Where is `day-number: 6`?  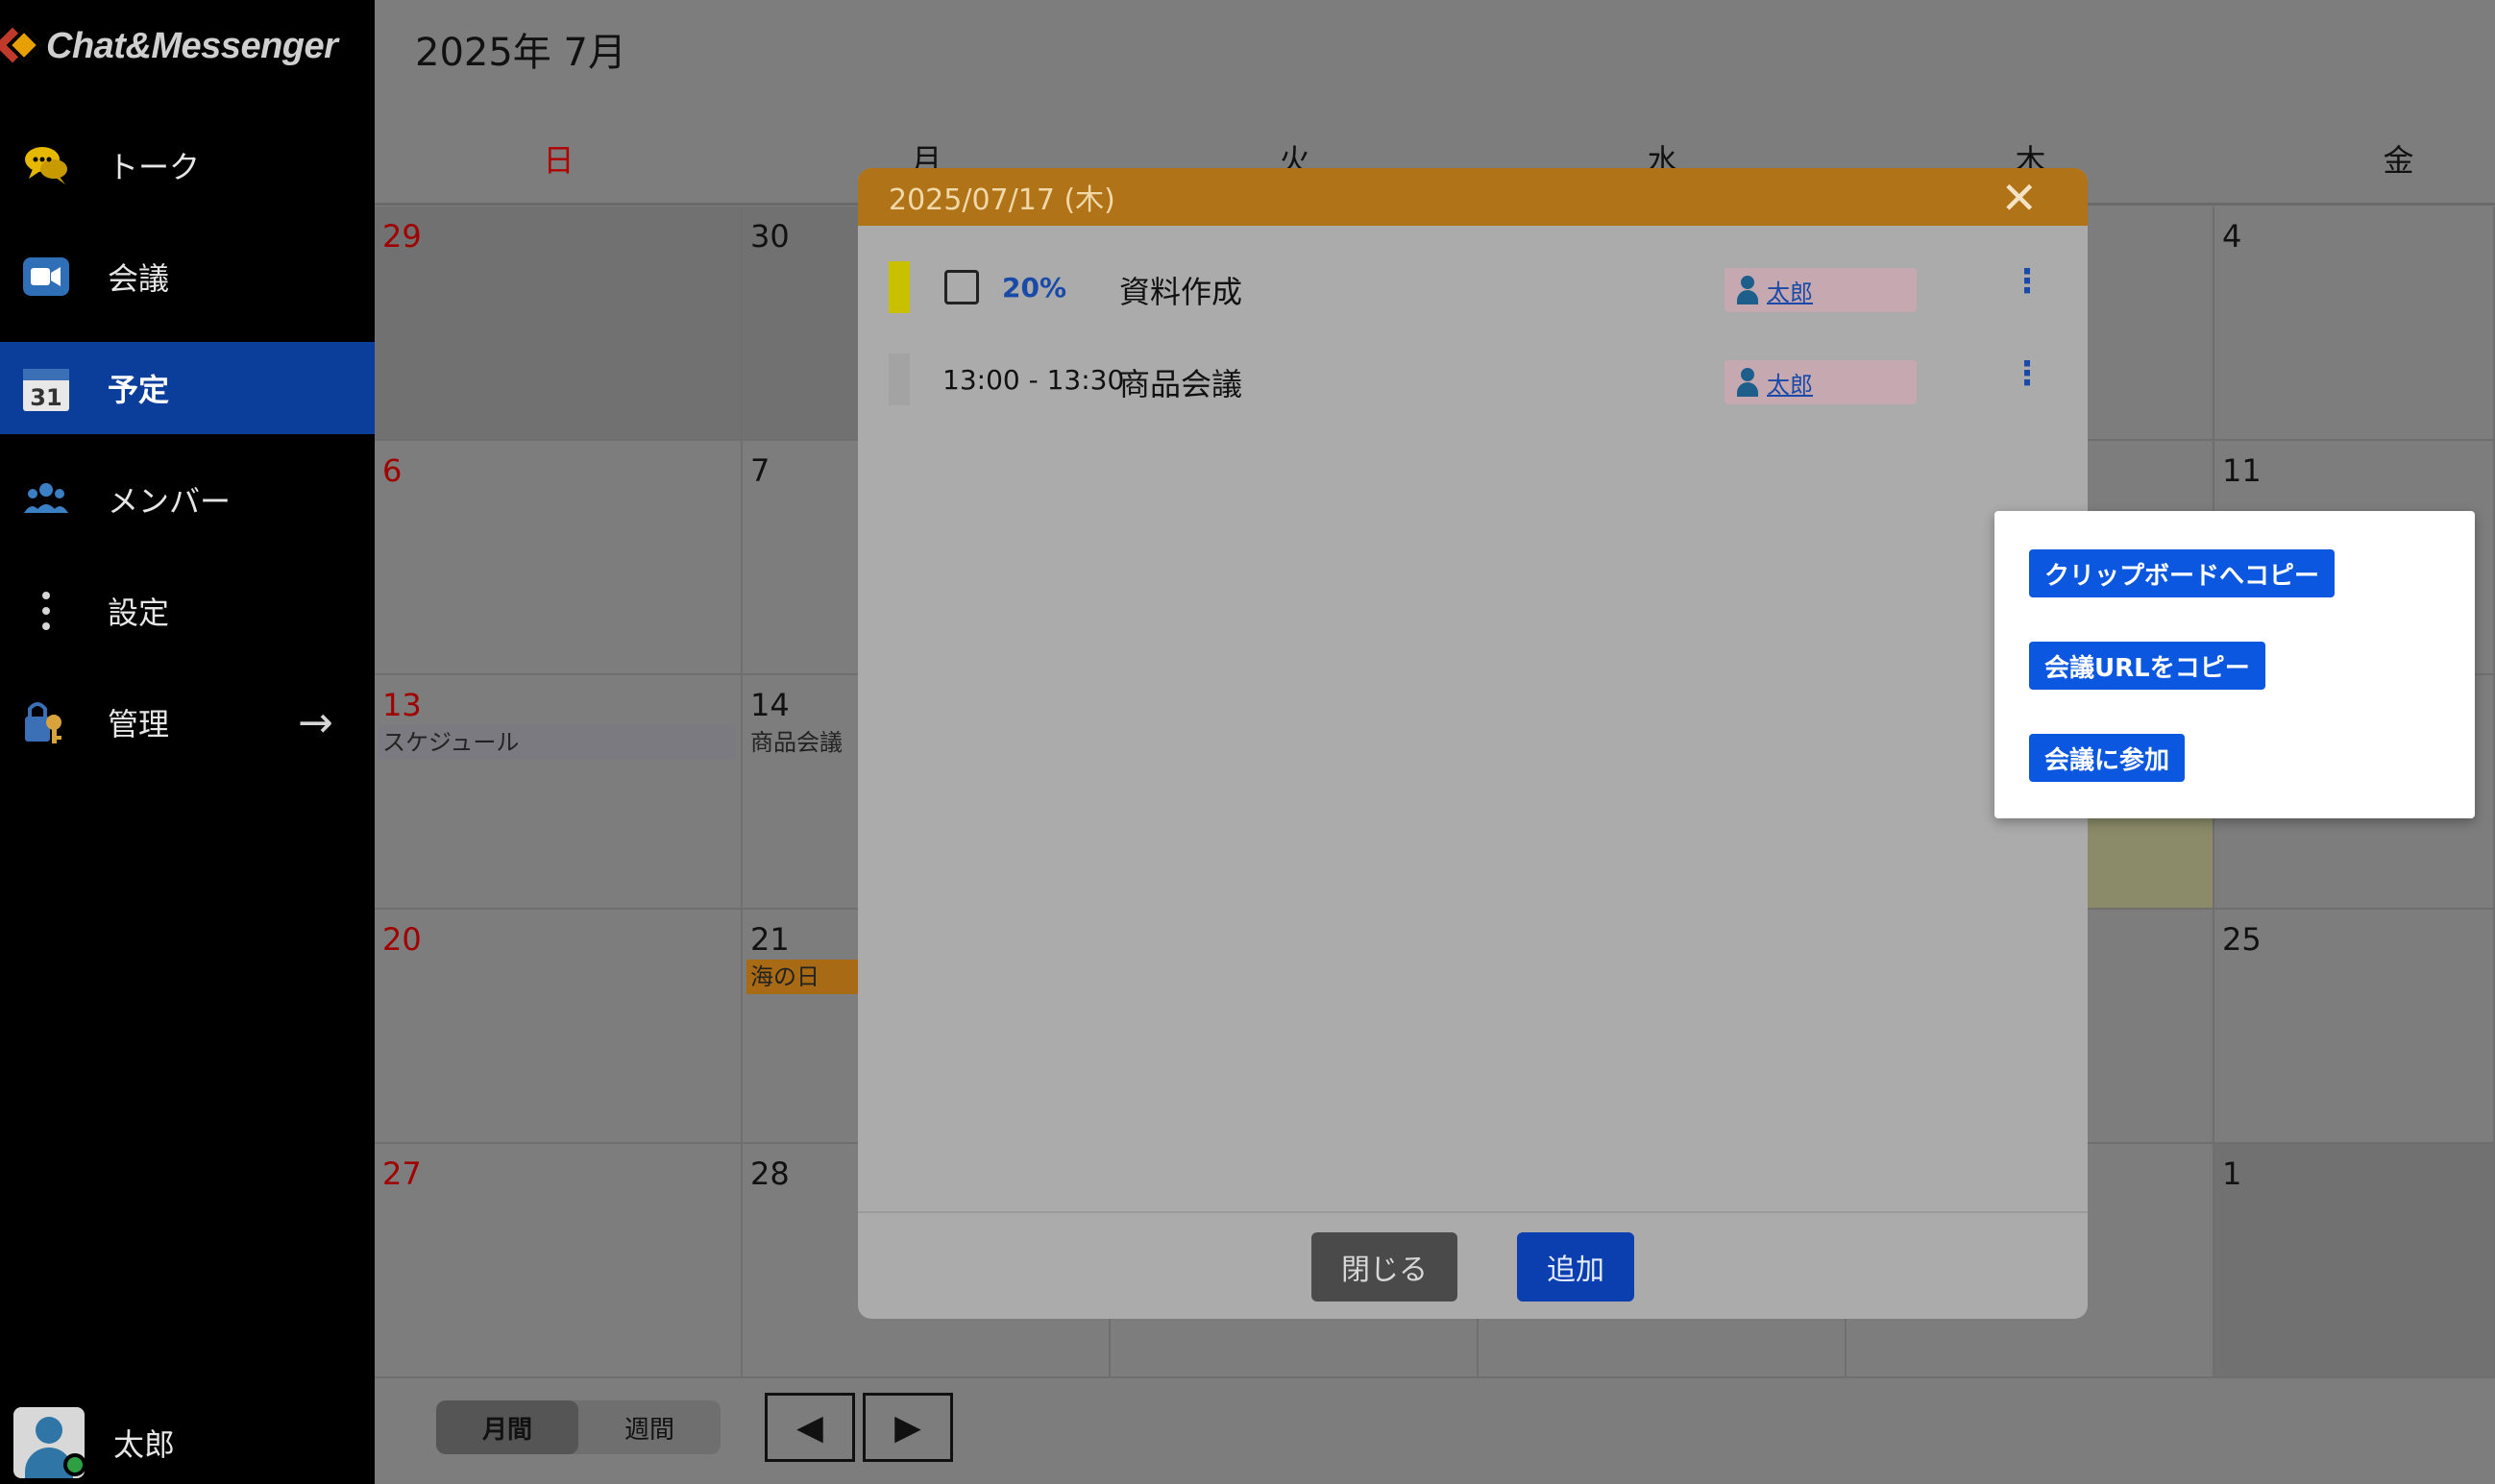 day-number: 6 is located at coordinates (392, 470).